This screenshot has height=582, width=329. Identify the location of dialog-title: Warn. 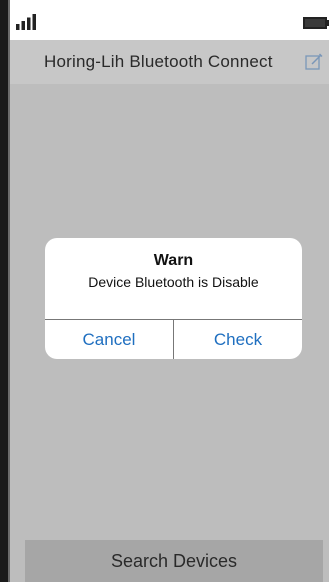
(173, 260).